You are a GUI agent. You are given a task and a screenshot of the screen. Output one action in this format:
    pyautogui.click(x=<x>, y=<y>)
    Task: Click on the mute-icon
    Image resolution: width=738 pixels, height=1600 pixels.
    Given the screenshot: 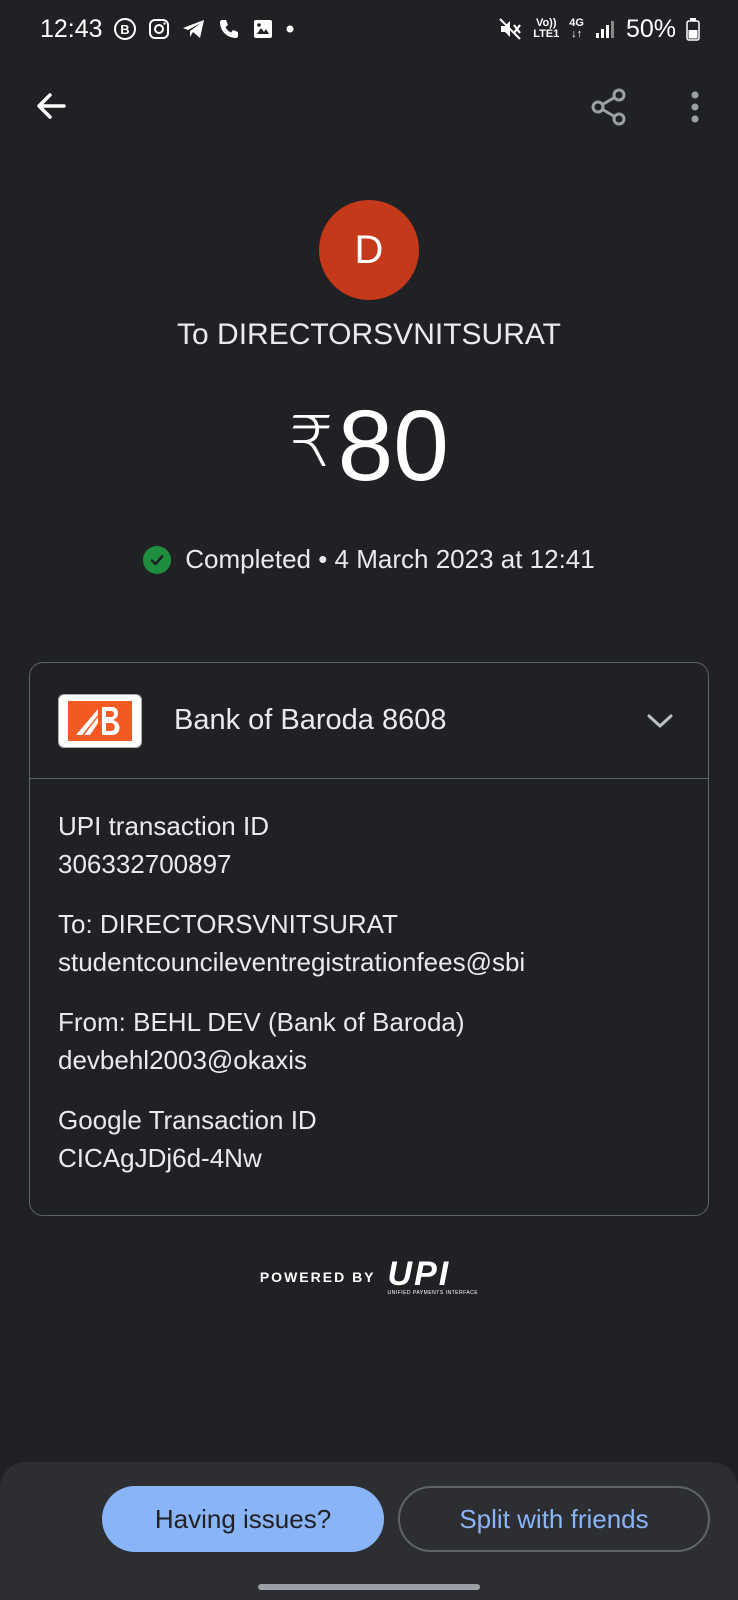 What is the action you would take?
    pyautogui.click(x=510, y=29)
    